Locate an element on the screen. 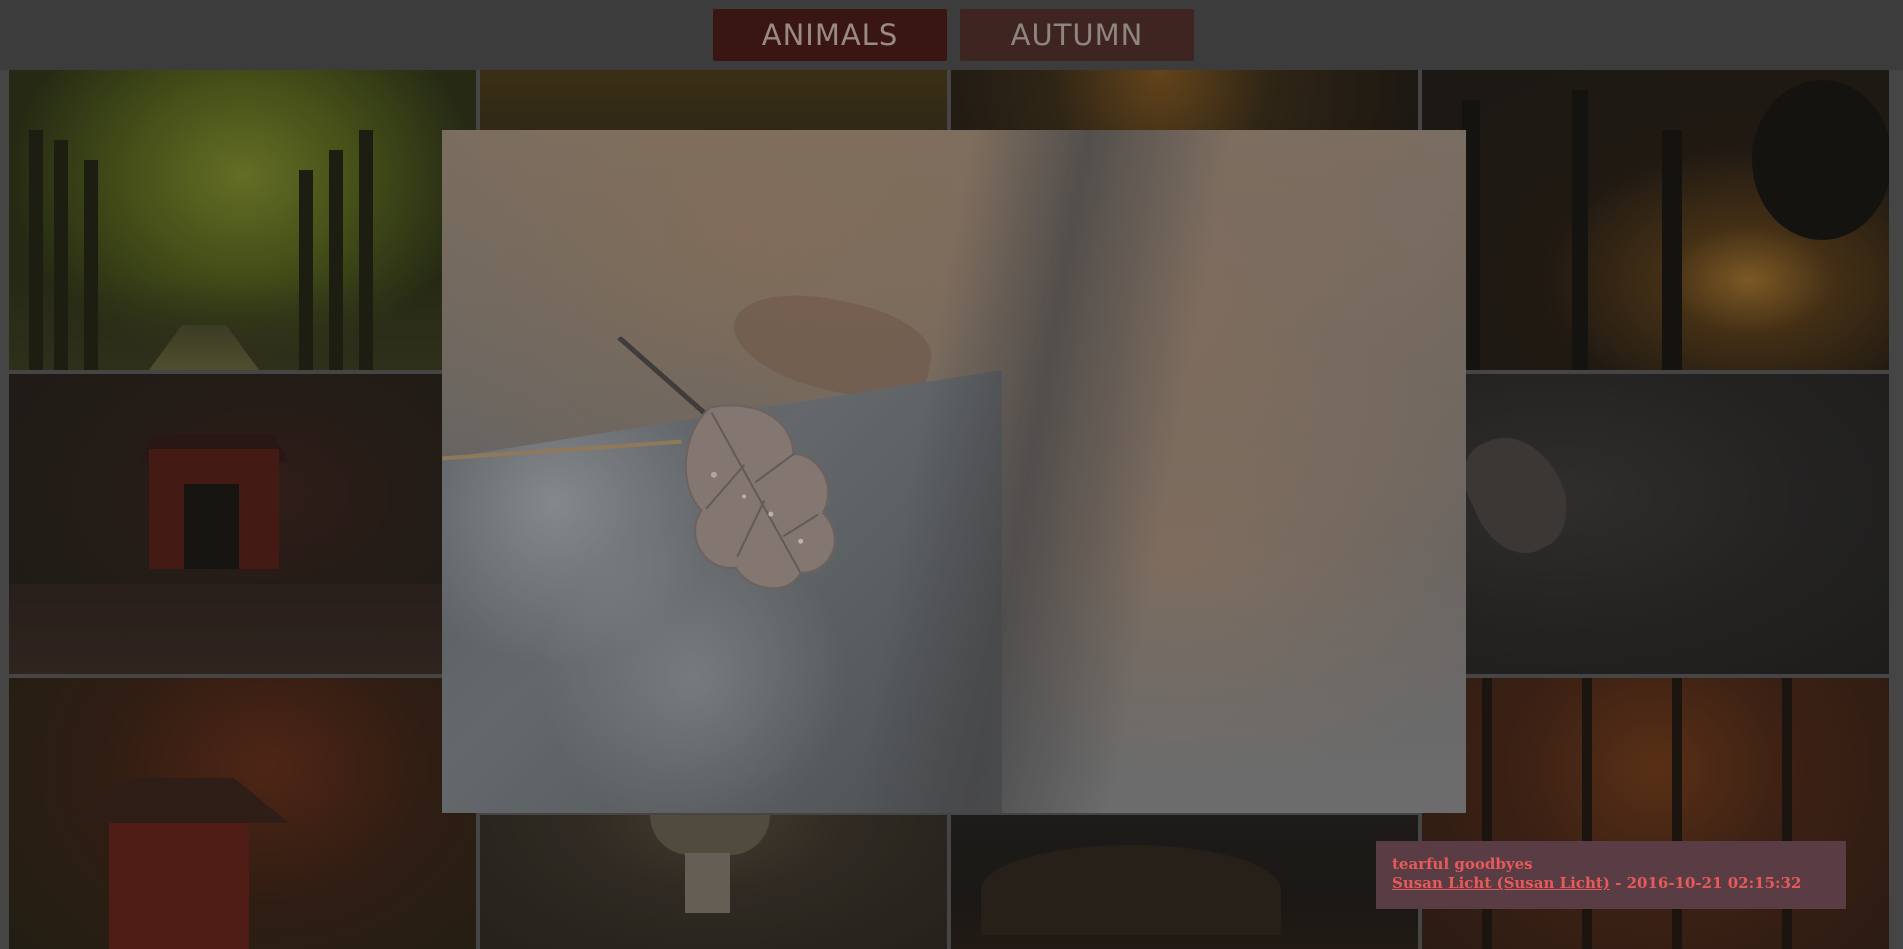  tab-autumn: AUTUMN is located at coordinates (1077, 35).